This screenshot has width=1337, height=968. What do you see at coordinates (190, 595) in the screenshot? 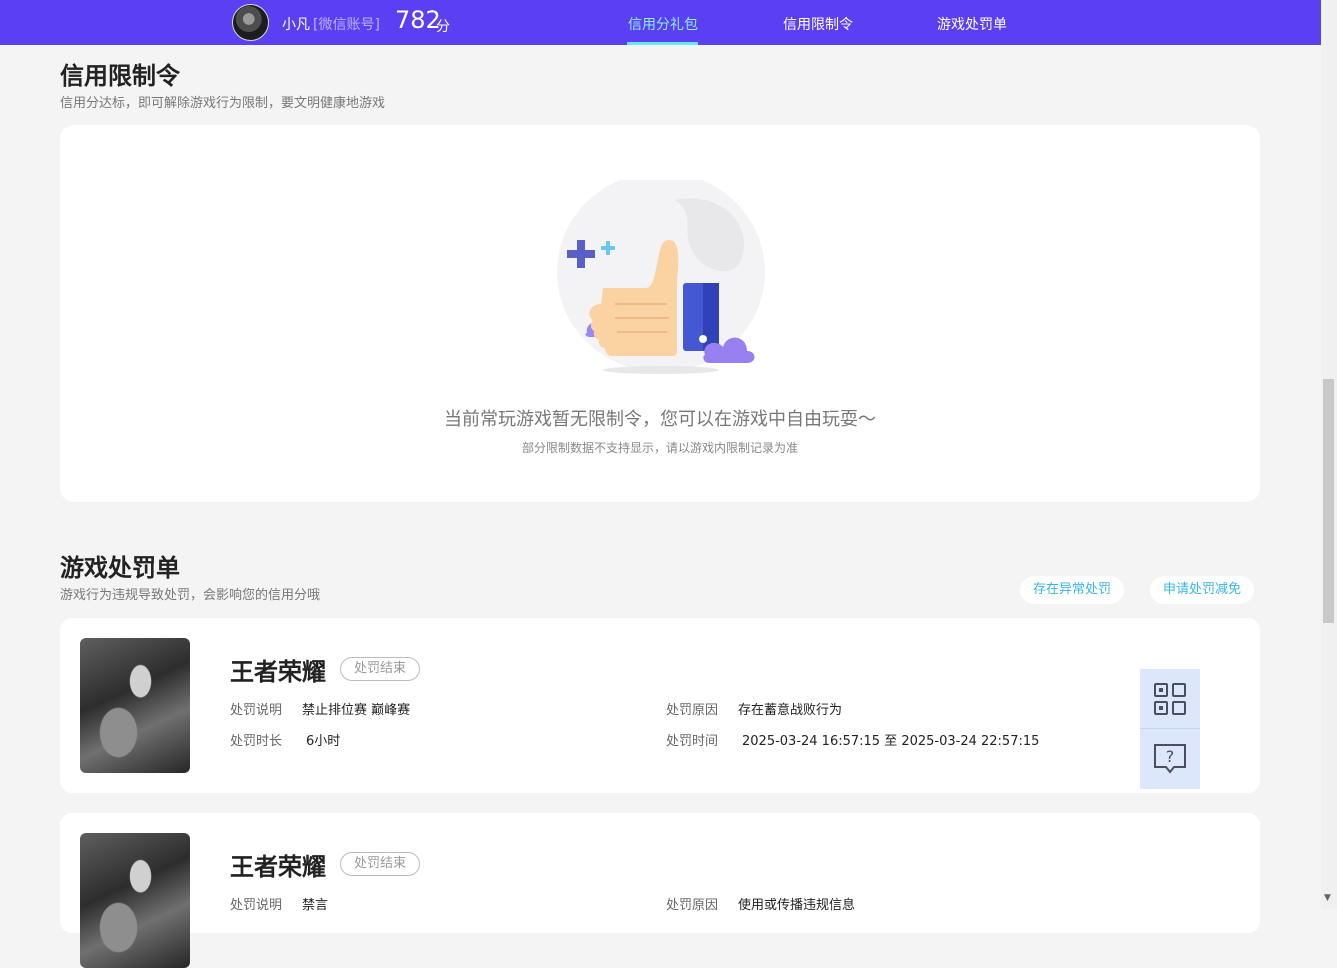
I see `penalties-description: 游戏行为违规导致处罚，会影响您的信用分哦` at bounding box center [190, 595].